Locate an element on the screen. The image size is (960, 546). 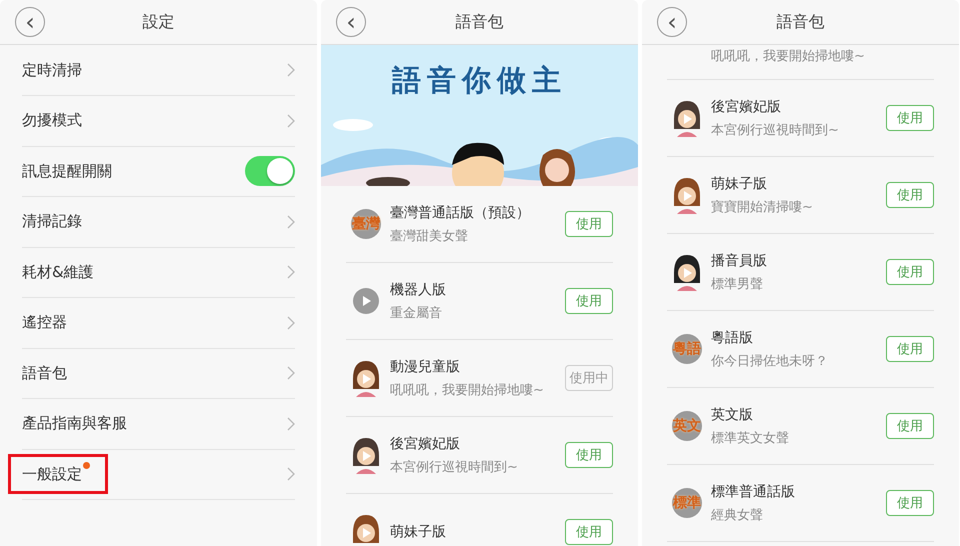
setting-label: 產品指南與客服 is located at coordinates (74, 423).